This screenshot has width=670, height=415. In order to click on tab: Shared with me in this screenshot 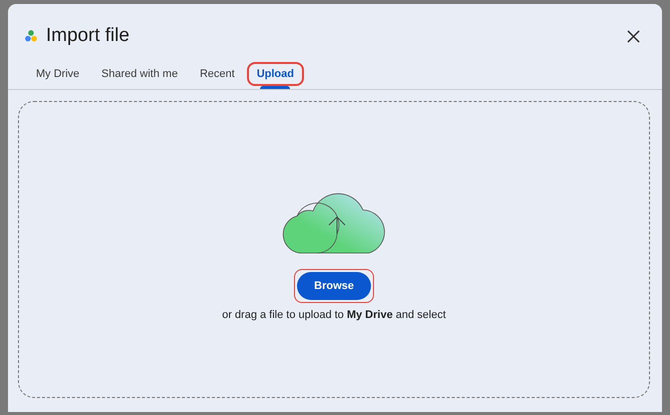, I will do `click(139, 74)`.